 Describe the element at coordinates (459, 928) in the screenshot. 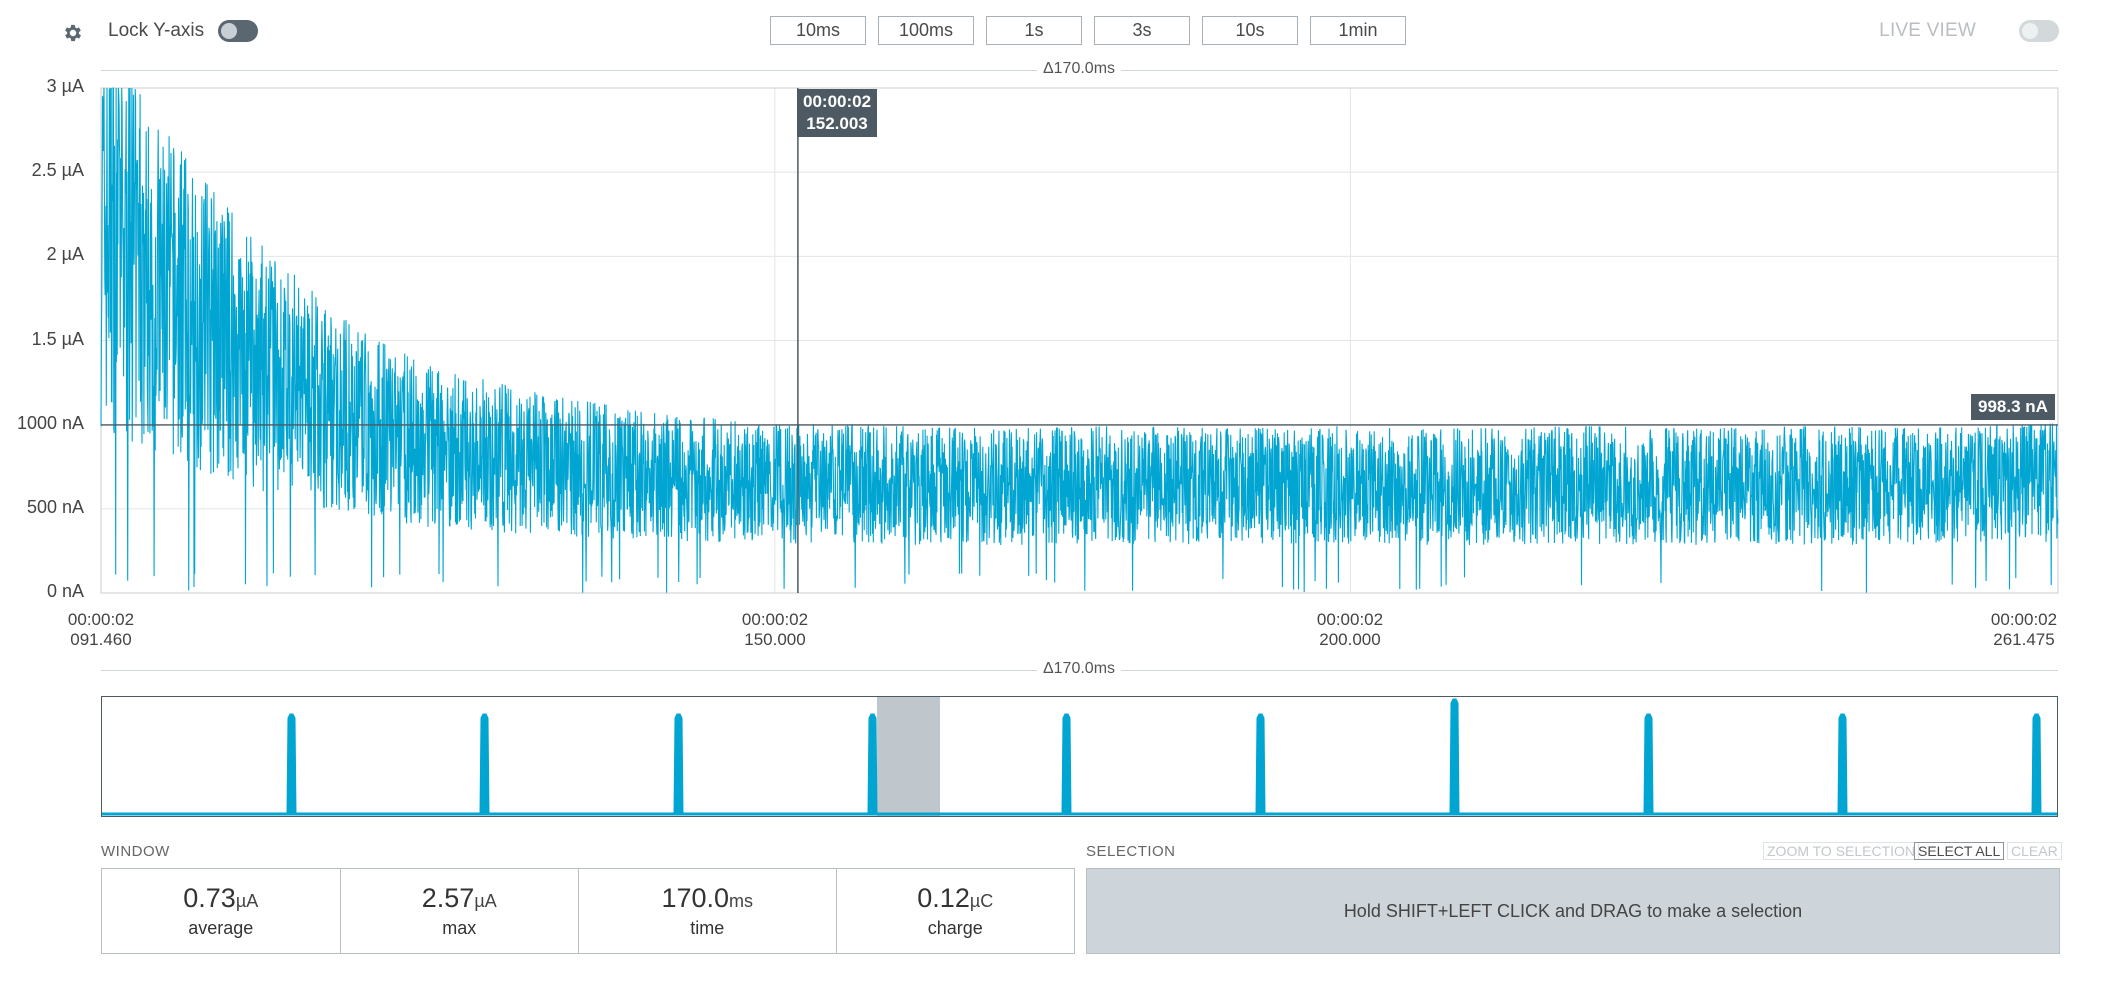

I see `stat-label: max` at that location.